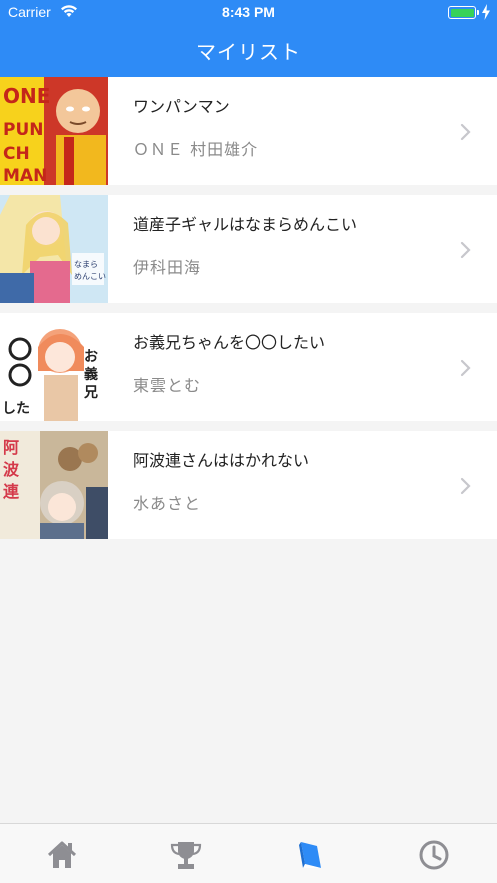 This screenshot has width=497, height=883. I want to click on svg-text: お, so click(91, 357).